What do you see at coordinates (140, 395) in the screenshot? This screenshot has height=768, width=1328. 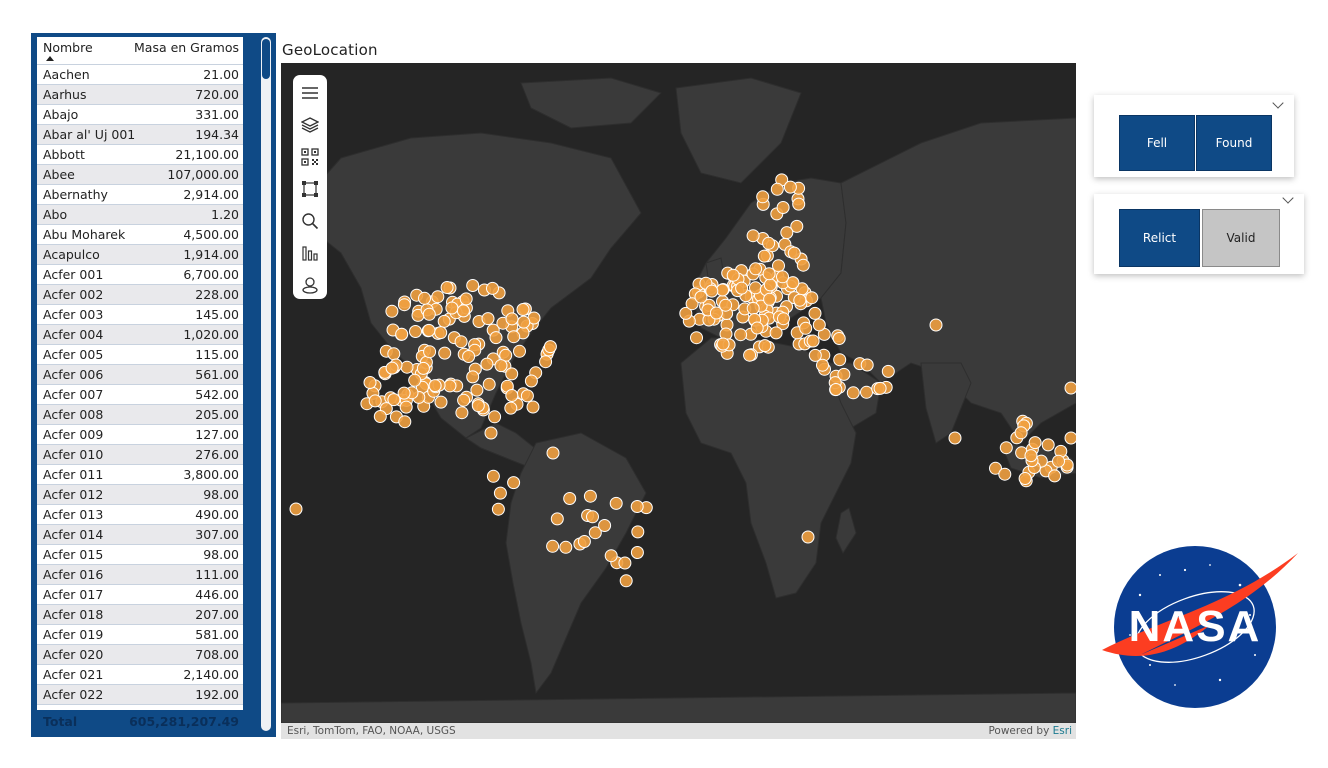 I see `table-row: Acfer 007 542.00` at bounding box center [140, 395].